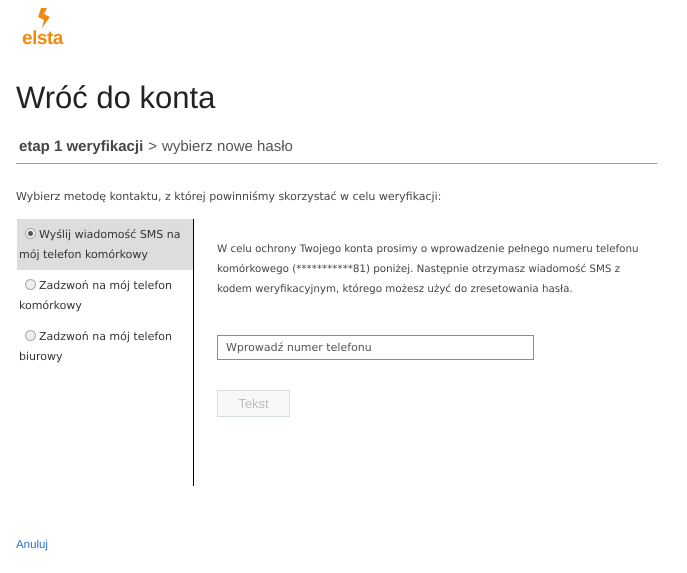 The image size is (687, 573). Describe the element at coordinates (32, 545) in the screenshot. I see `cancel-link: Anuluj` at that location.